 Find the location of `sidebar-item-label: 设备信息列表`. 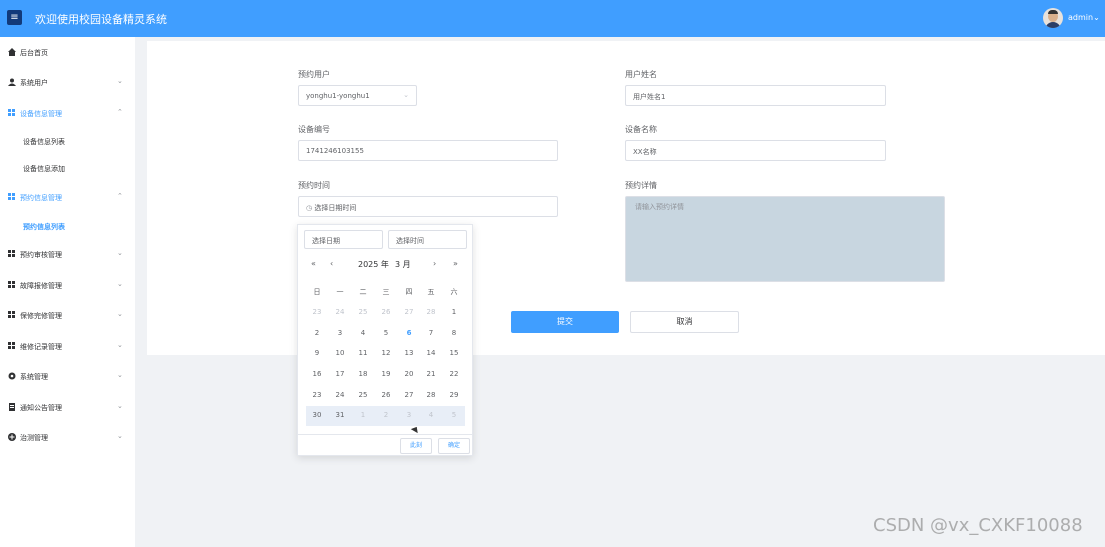

sidebar-item-label: 设备信息列表 is located at coordinates (44, 142).